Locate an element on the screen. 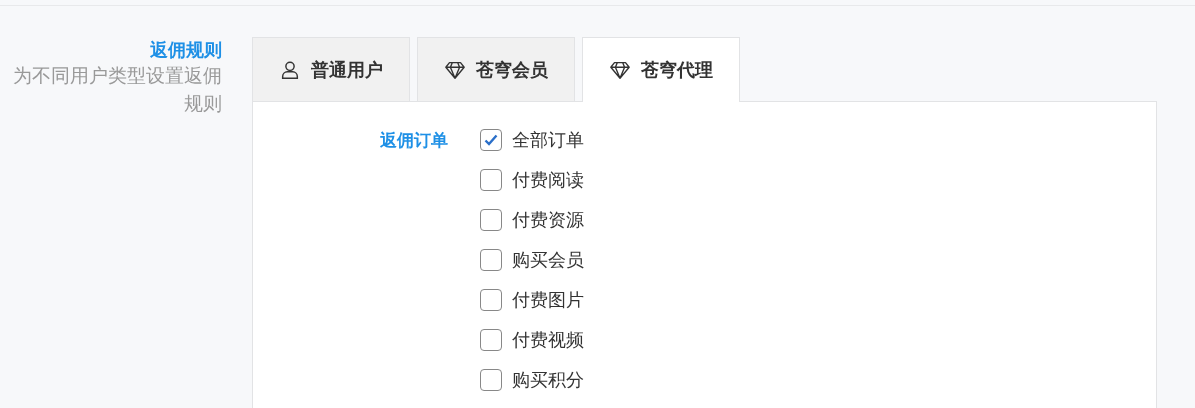  checkbox-label: 购买积分 is located at coordinates (548, 380).